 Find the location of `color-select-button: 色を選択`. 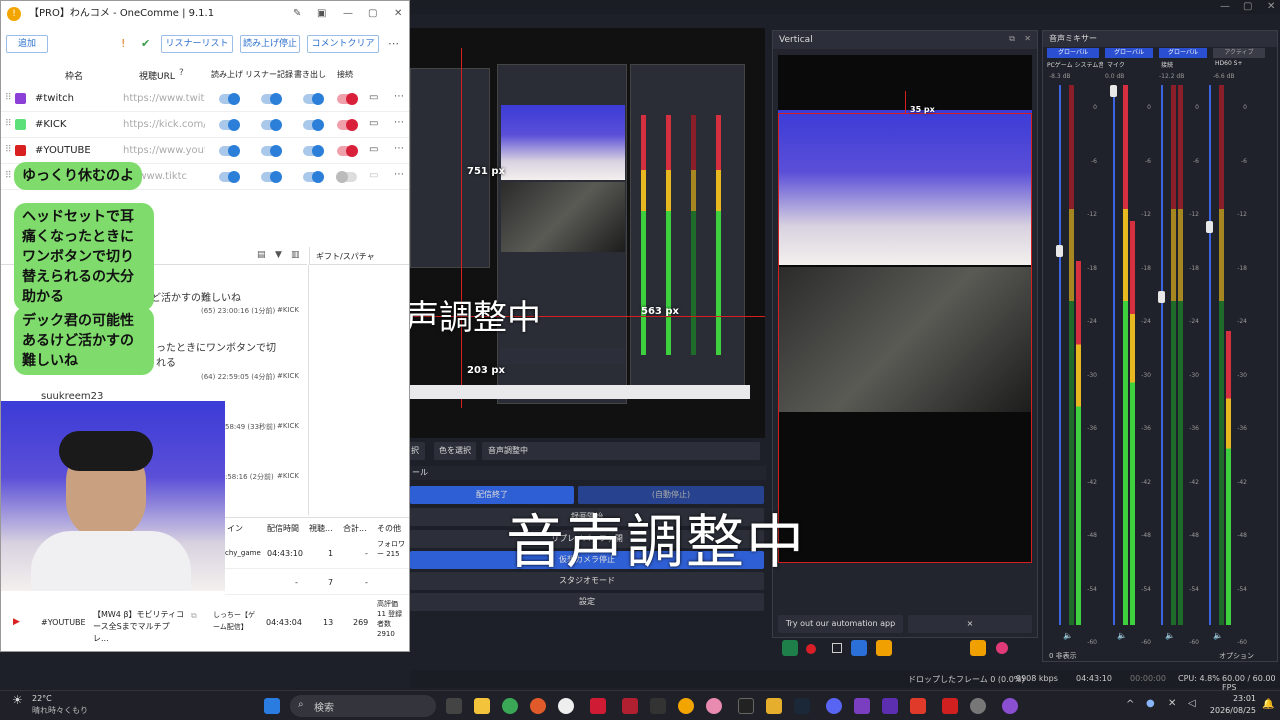

color-select-button: 色を選択 is located at coordinates (455, 451).